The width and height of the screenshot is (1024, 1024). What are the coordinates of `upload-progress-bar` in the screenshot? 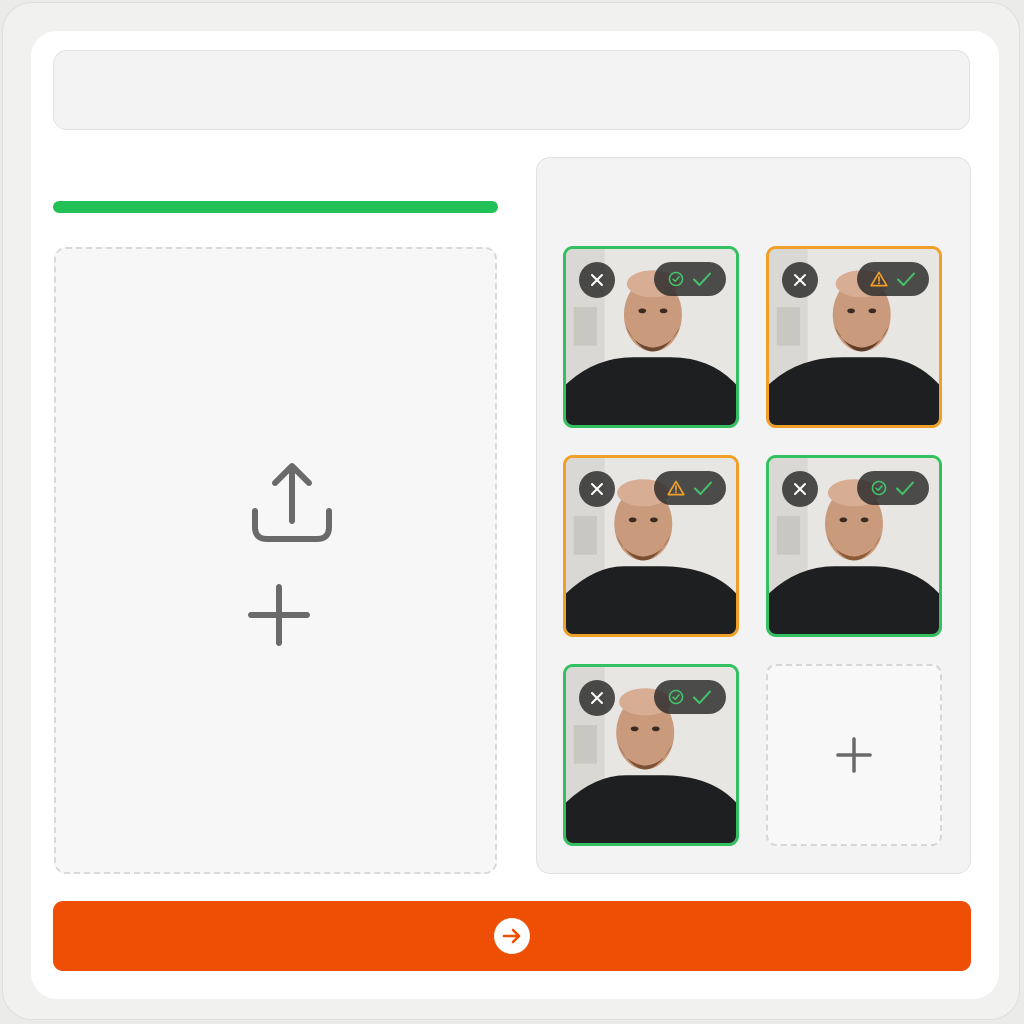 It's located at (275, 207).